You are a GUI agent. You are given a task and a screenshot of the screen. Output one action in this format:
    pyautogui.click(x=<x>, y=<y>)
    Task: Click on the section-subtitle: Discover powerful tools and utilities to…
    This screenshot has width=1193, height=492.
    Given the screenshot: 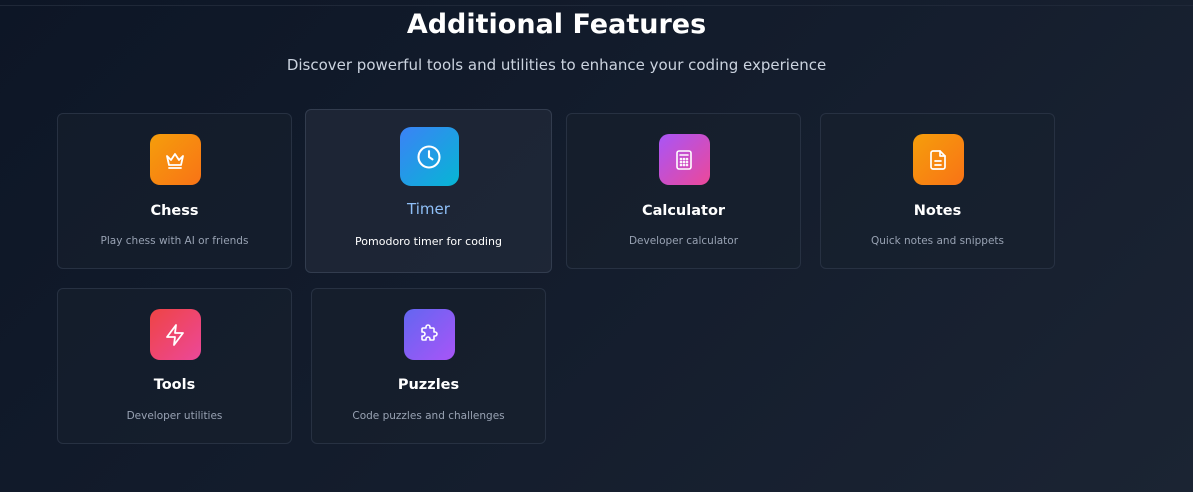 What is the action you would take?
    pyautogui.click(x=556, y=65)
    